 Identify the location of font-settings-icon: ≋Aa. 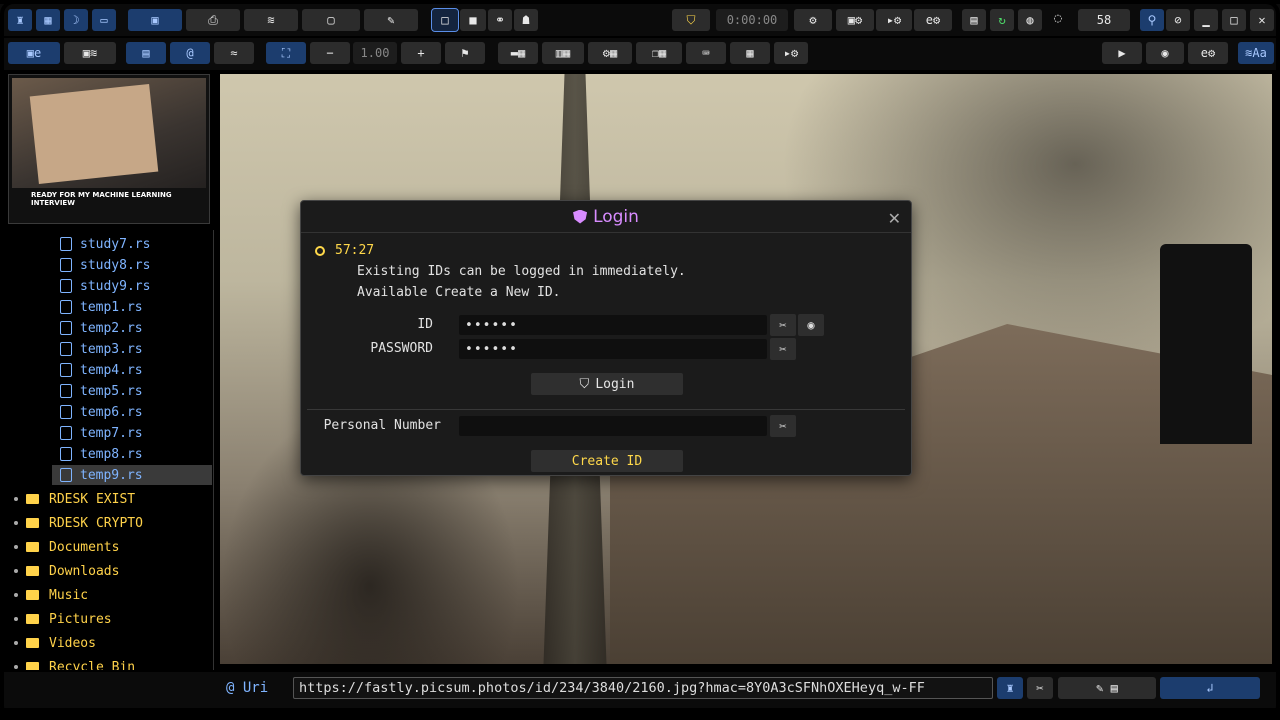
(1256, 53).